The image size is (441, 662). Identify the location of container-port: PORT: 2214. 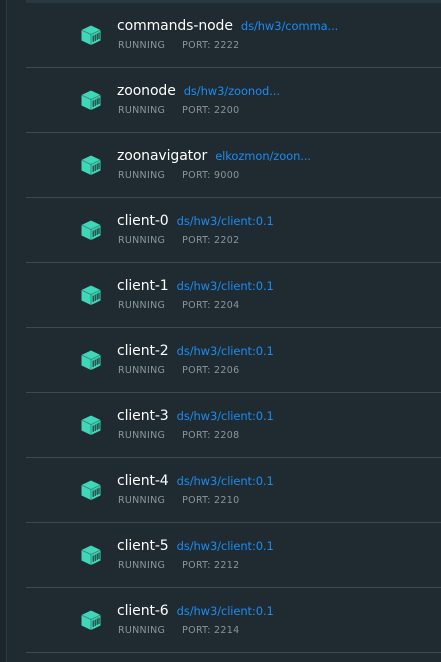
(211, 630).